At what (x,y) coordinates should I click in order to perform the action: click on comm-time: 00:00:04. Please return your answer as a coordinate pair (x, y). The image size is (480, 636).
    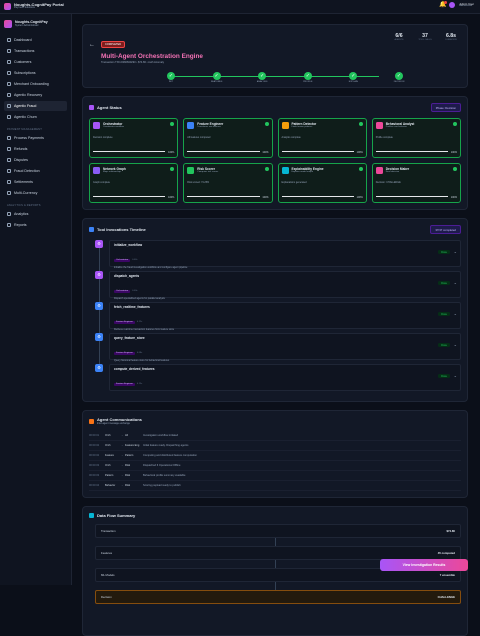
    Looking at the image, I should click on (94, 485).